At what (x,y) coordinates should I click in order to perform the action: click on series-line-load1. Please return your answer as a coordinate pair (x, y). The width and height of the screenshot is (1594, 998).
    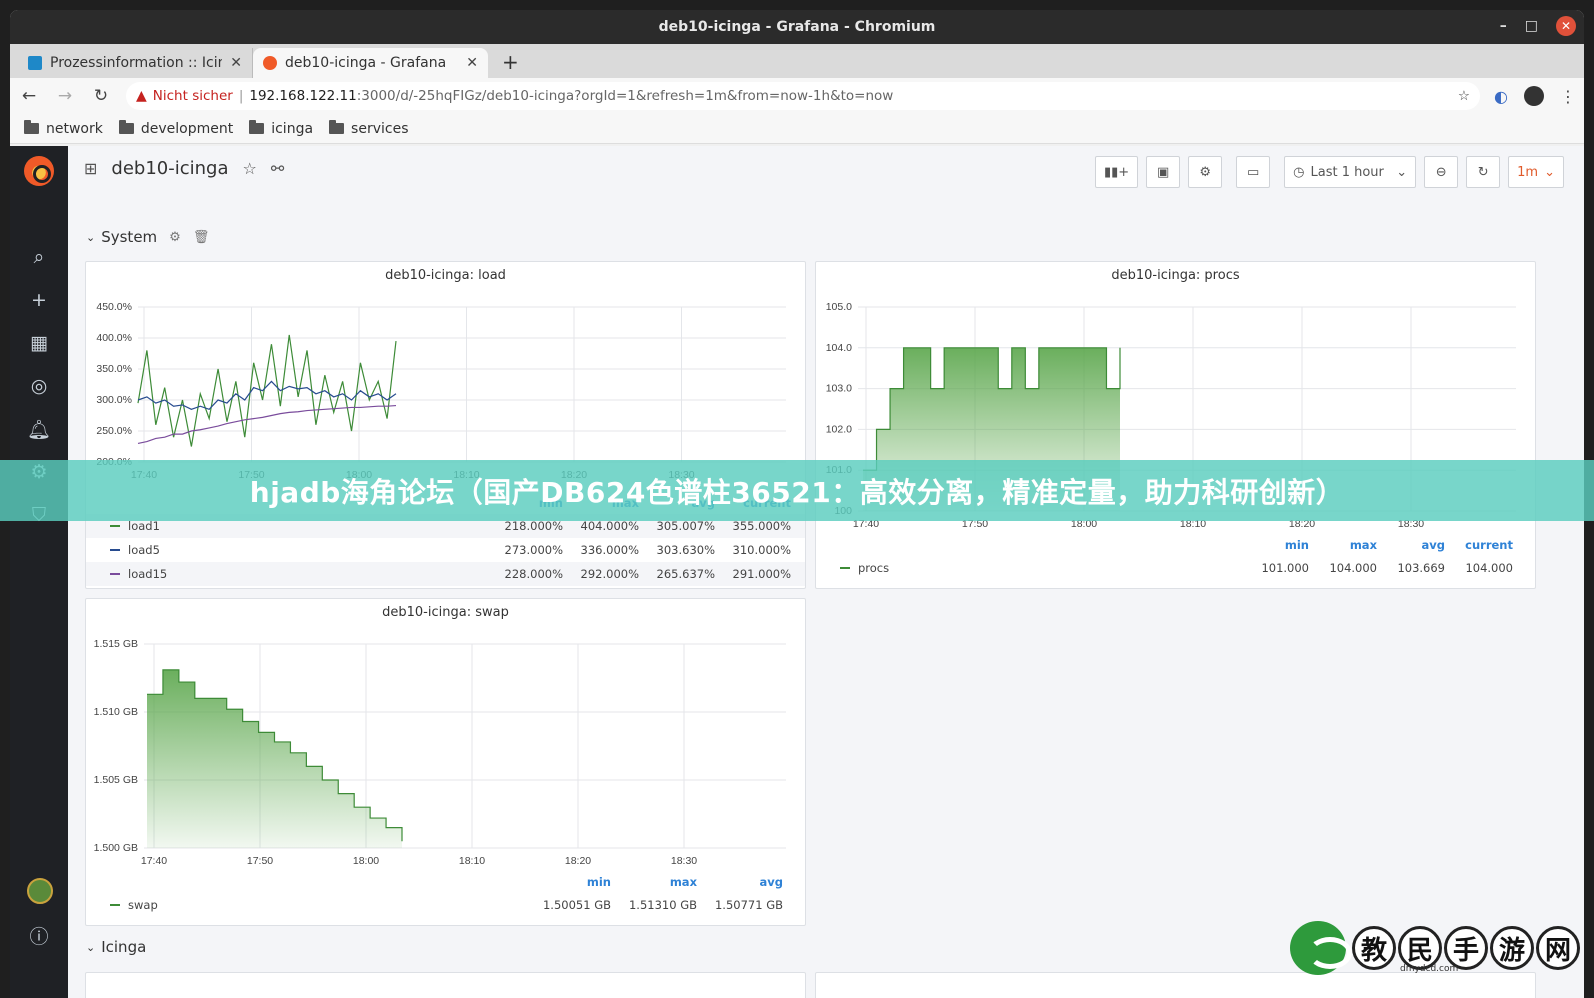
    Looking at the image, I should click on (267, 390).